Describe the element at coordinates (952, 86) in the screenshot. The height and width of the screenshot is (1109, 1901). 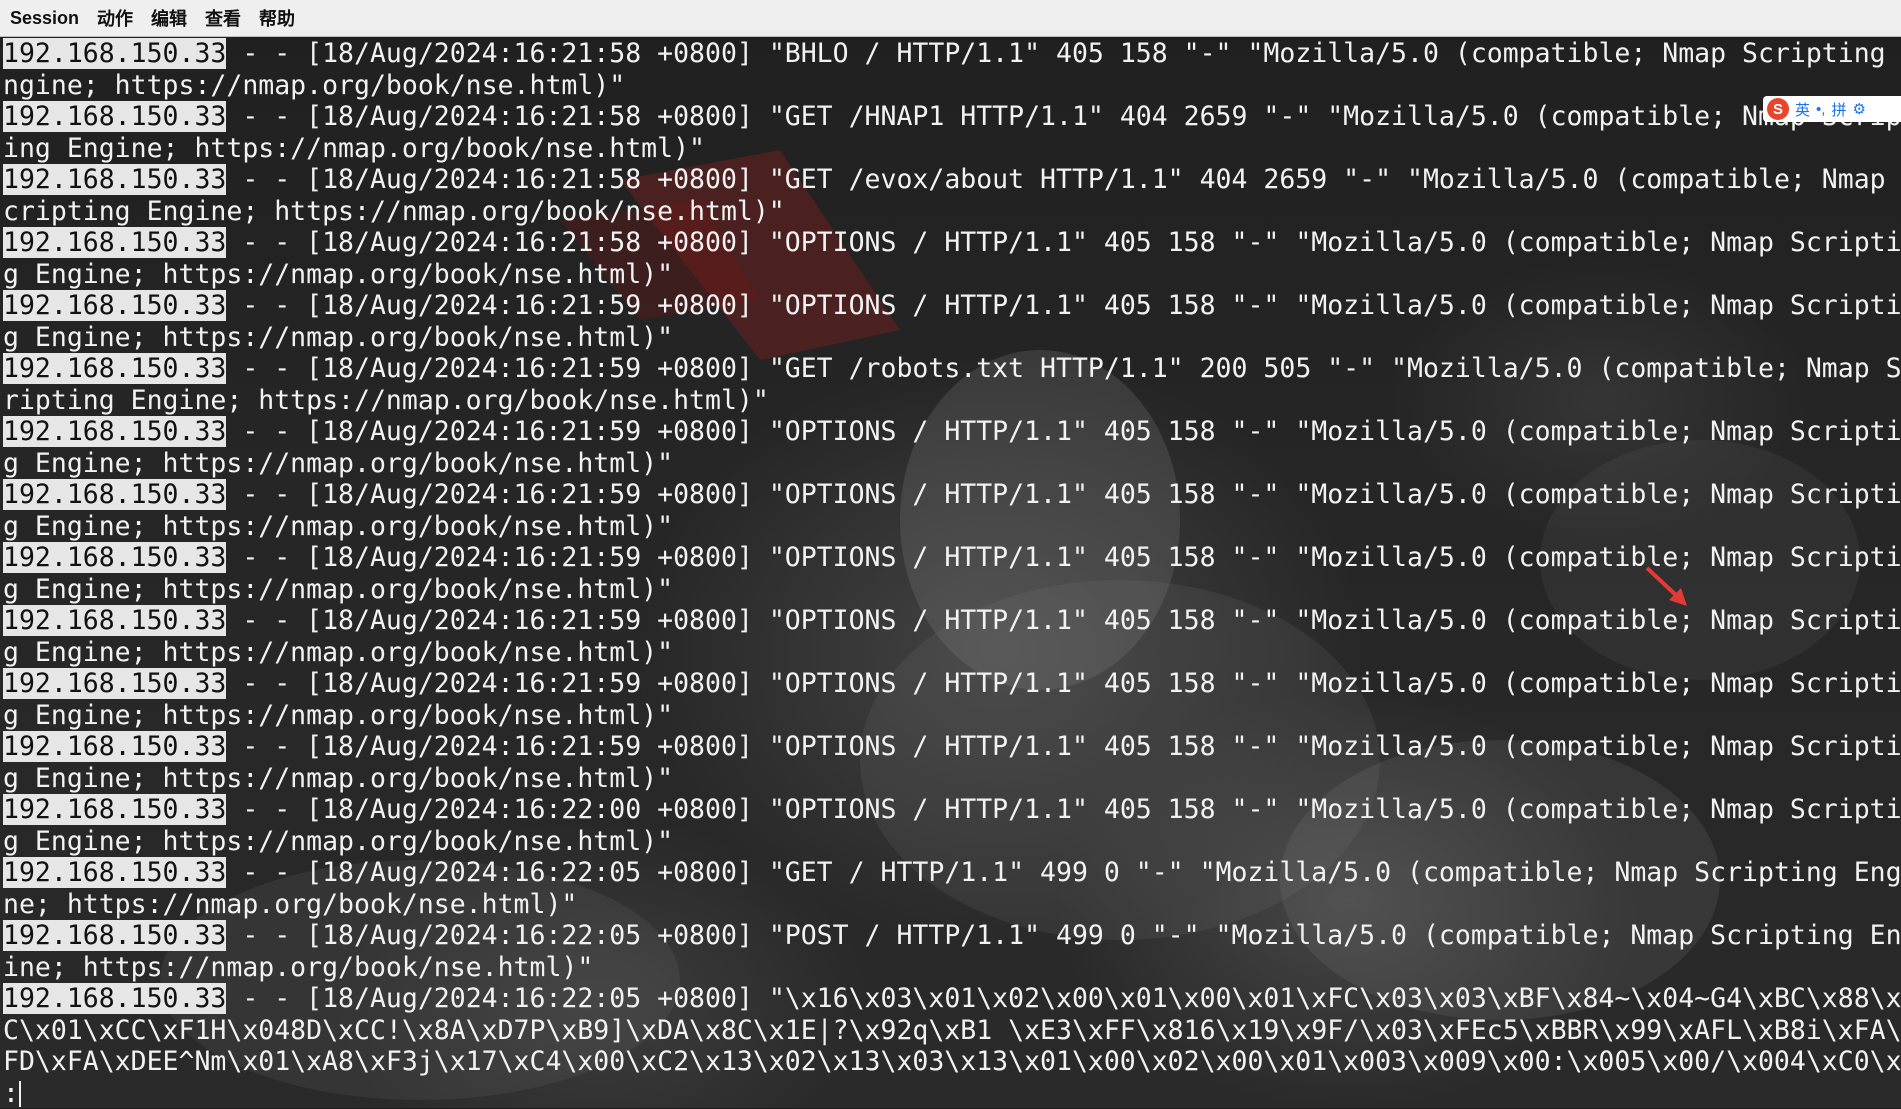
I see `log-line: ngine; https://nmap.org/book/nse.html)"` at that location.